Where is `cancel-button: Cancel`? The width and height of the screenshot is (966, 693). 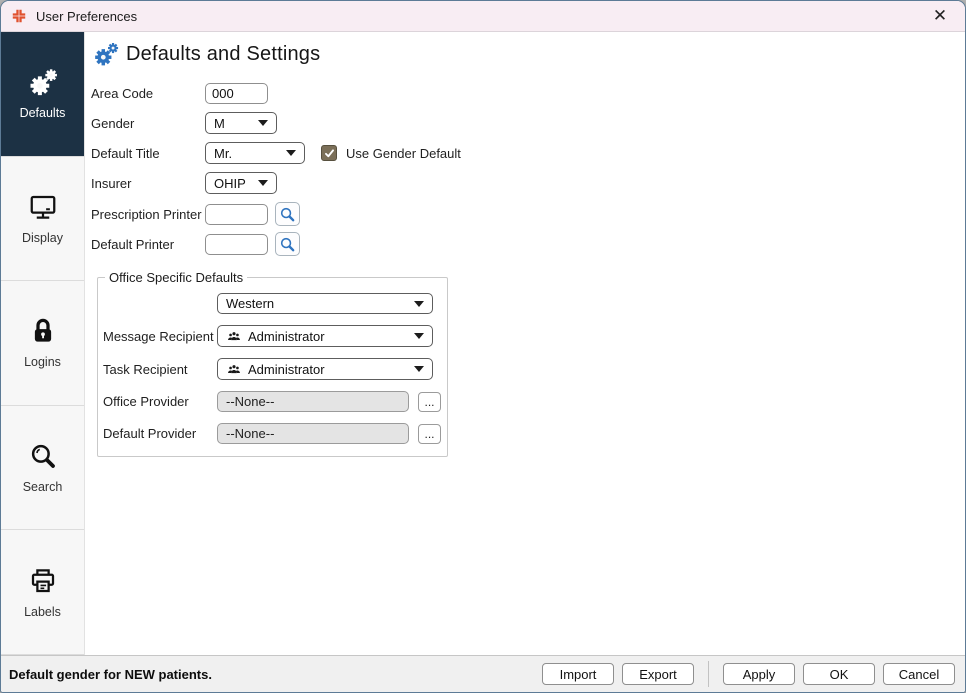
cancel-button: Cancel is located at coordinates (919, 674).